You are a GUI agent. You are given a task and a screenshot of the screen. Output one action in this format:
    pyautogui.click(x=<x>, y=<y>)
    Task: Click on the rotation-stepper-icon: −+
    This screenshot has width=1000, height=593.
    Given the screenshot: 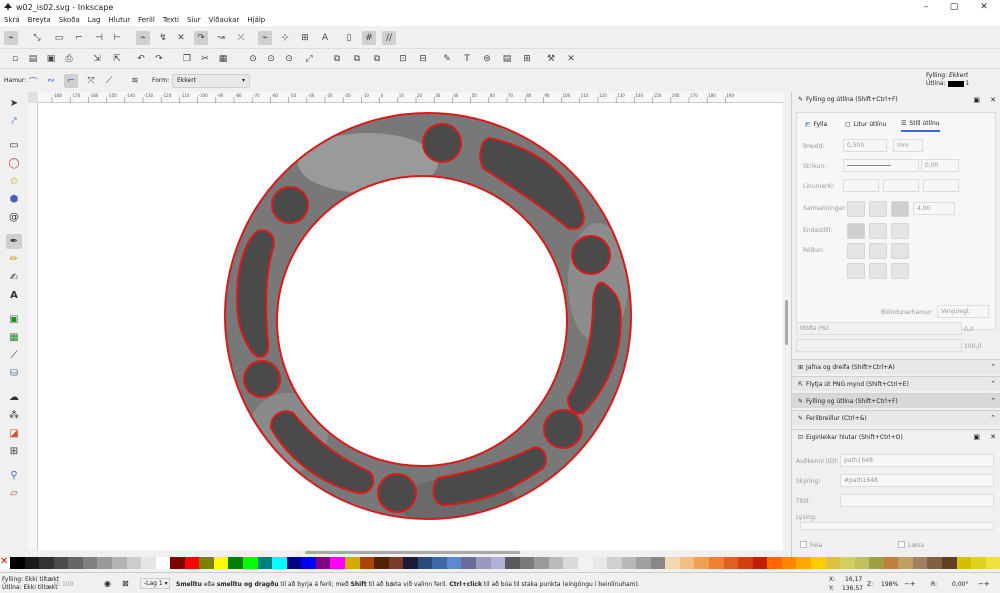 What is the action you would take?
    pyautogui.click(x=984, y=584)
    